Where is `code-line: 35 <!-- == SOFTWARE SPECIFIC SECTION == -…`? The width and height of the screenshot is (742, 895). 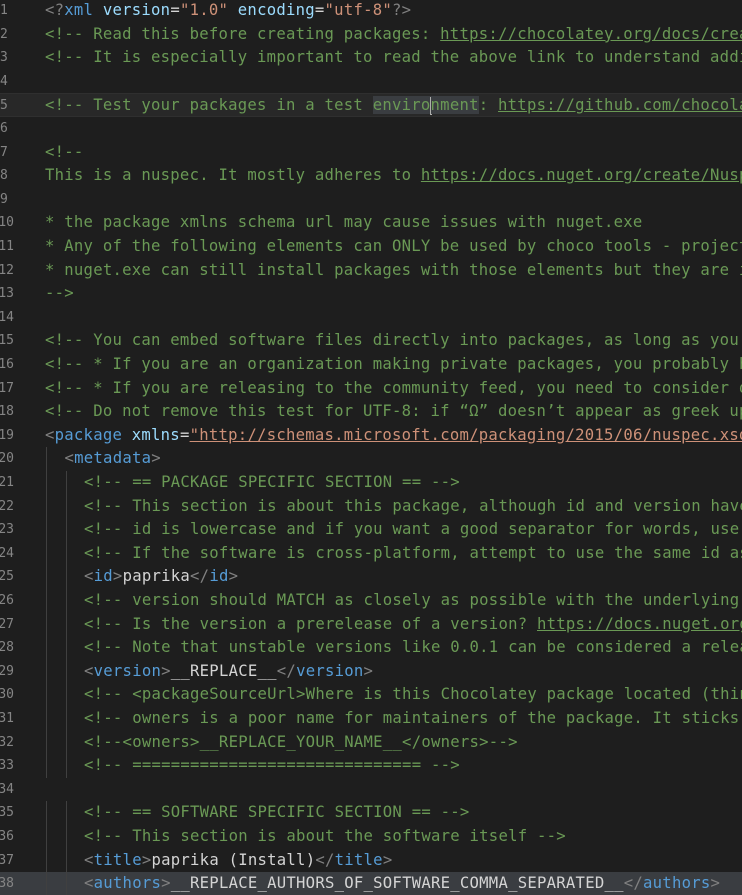
code-line: 35 <!-- == SOFTWARE SPECIFIC SECTION == -… is located at coordinates (371, 813).